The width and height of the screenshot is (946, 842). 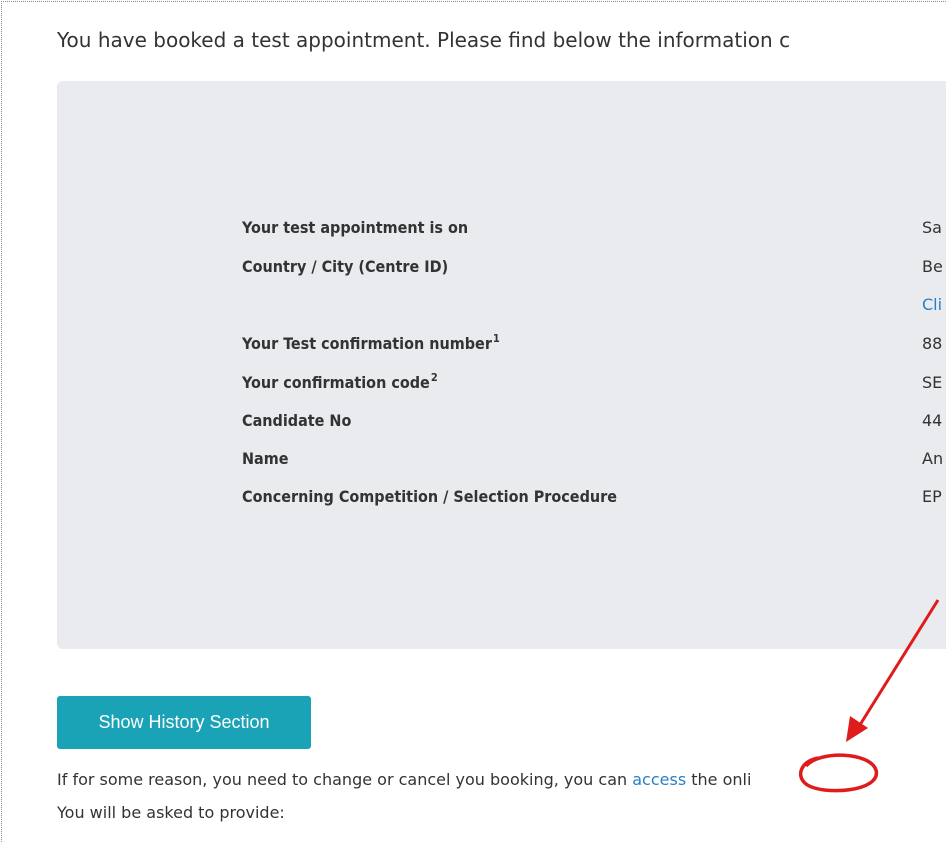 What do you see at coordinates (932, 382) in the screenshot?
I see `value-confirmation-code: SE` at bounding box center [932, 382].